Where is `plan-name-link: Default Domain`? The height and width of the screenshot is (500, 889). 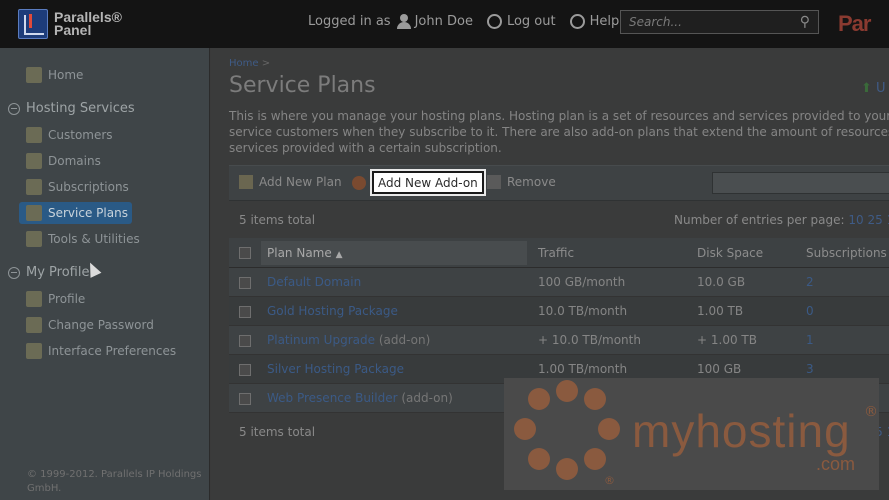 plan-name-link: Default Domain is located at coordinates (314, 282).